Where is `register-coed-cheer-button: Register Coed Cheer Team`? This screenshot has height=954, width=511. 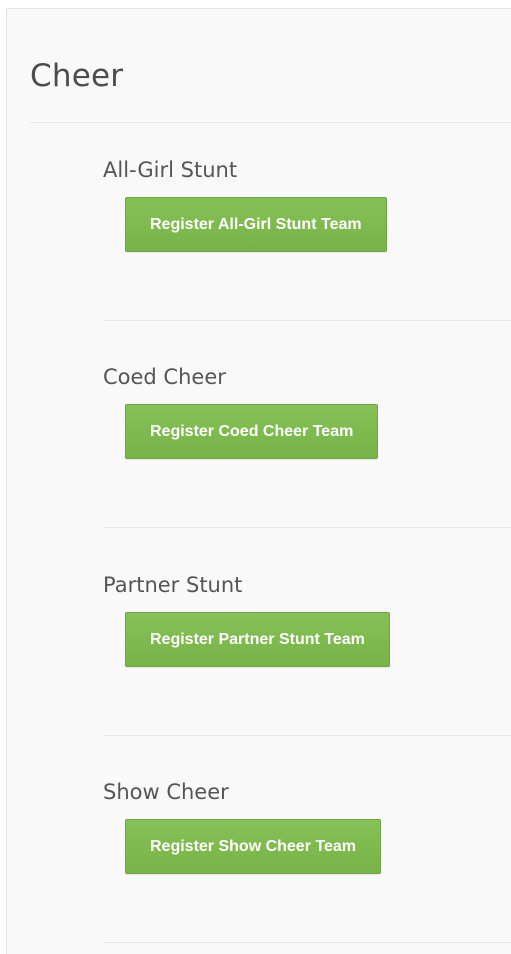 register-coed-cheer-button: Register Coed Cheer Team is located at coordinates (252, 431).